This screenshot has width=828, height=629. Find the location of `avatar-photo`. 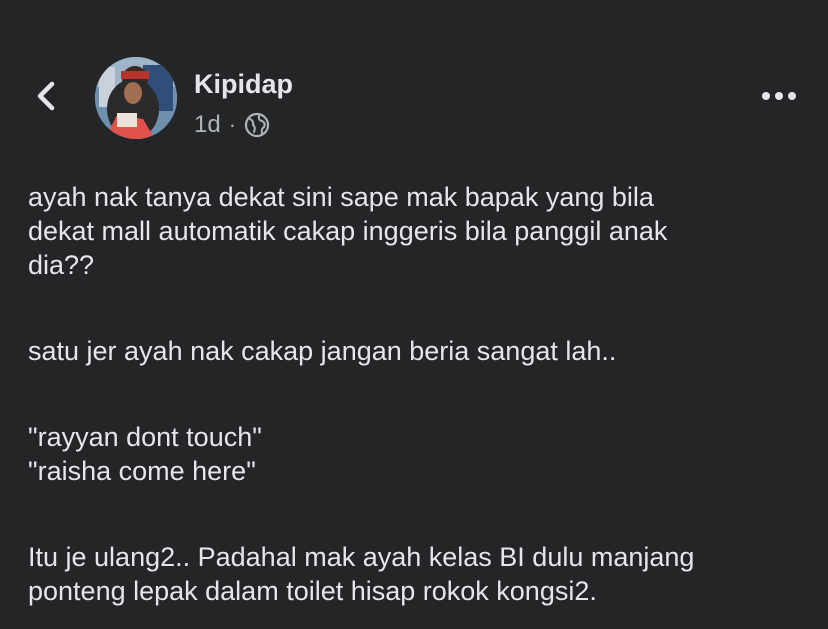

avatar-photo is located at coordinates (136, 98).